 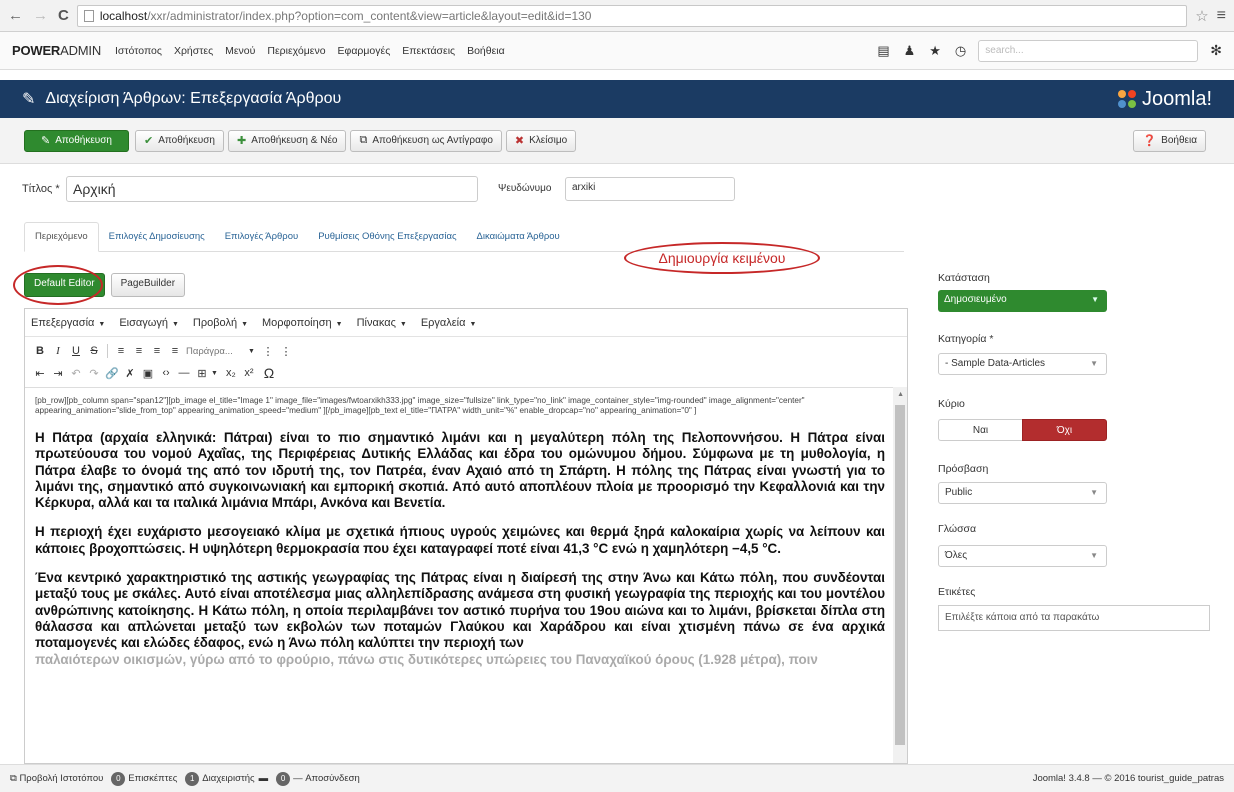 What do you see at coordinates (15, 778) in the screenshot?
I see `external-link-icon: ⧉` at bounding box center [15, 778].